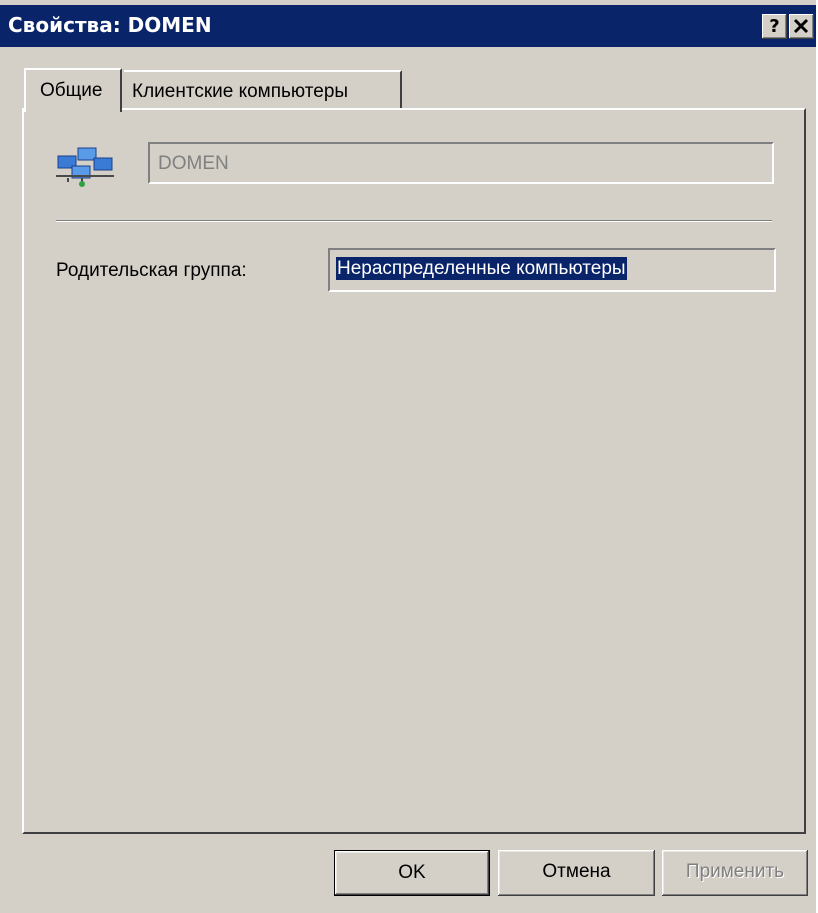  What do you see at coordinates (151, 270) in the screenshot?
I see `parent-group-label: Родительская группа:` at bounding box center [151, 270].